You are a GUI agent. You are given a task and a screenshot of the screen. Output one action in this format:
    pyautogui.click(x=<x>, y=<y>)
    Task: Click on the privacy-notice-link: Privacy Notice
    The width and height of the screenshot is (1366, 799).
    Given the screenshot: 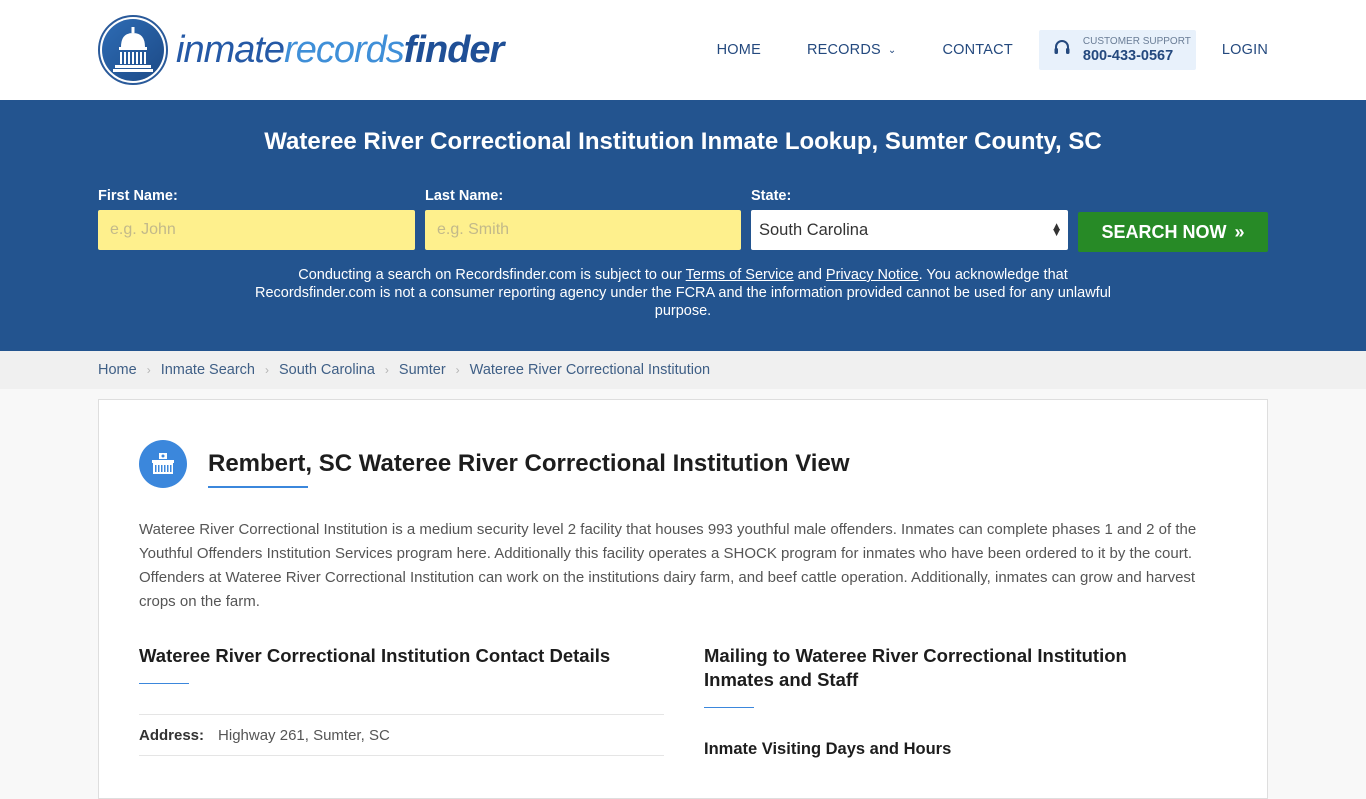 What is the action you would take?
    pyautogui.click(x=872, y=275)
    